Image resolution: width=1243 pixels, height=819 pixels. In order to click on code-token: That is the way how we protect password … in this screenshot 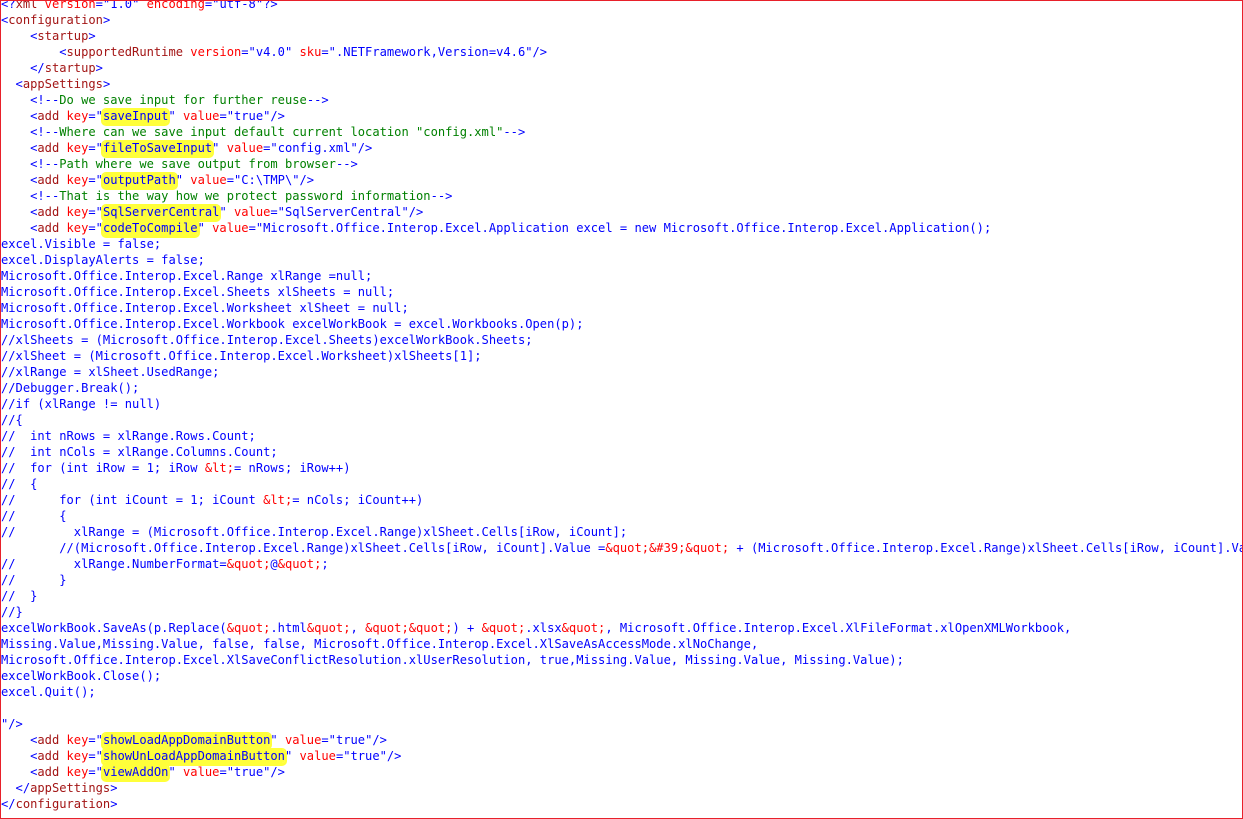, I will do `click(245, 196)`.